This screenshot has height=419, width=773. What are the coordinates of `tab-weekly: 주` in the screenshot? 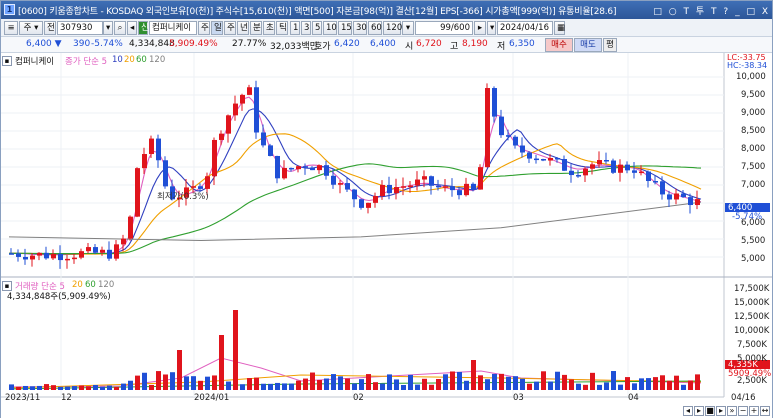 It's located at (230, 28).